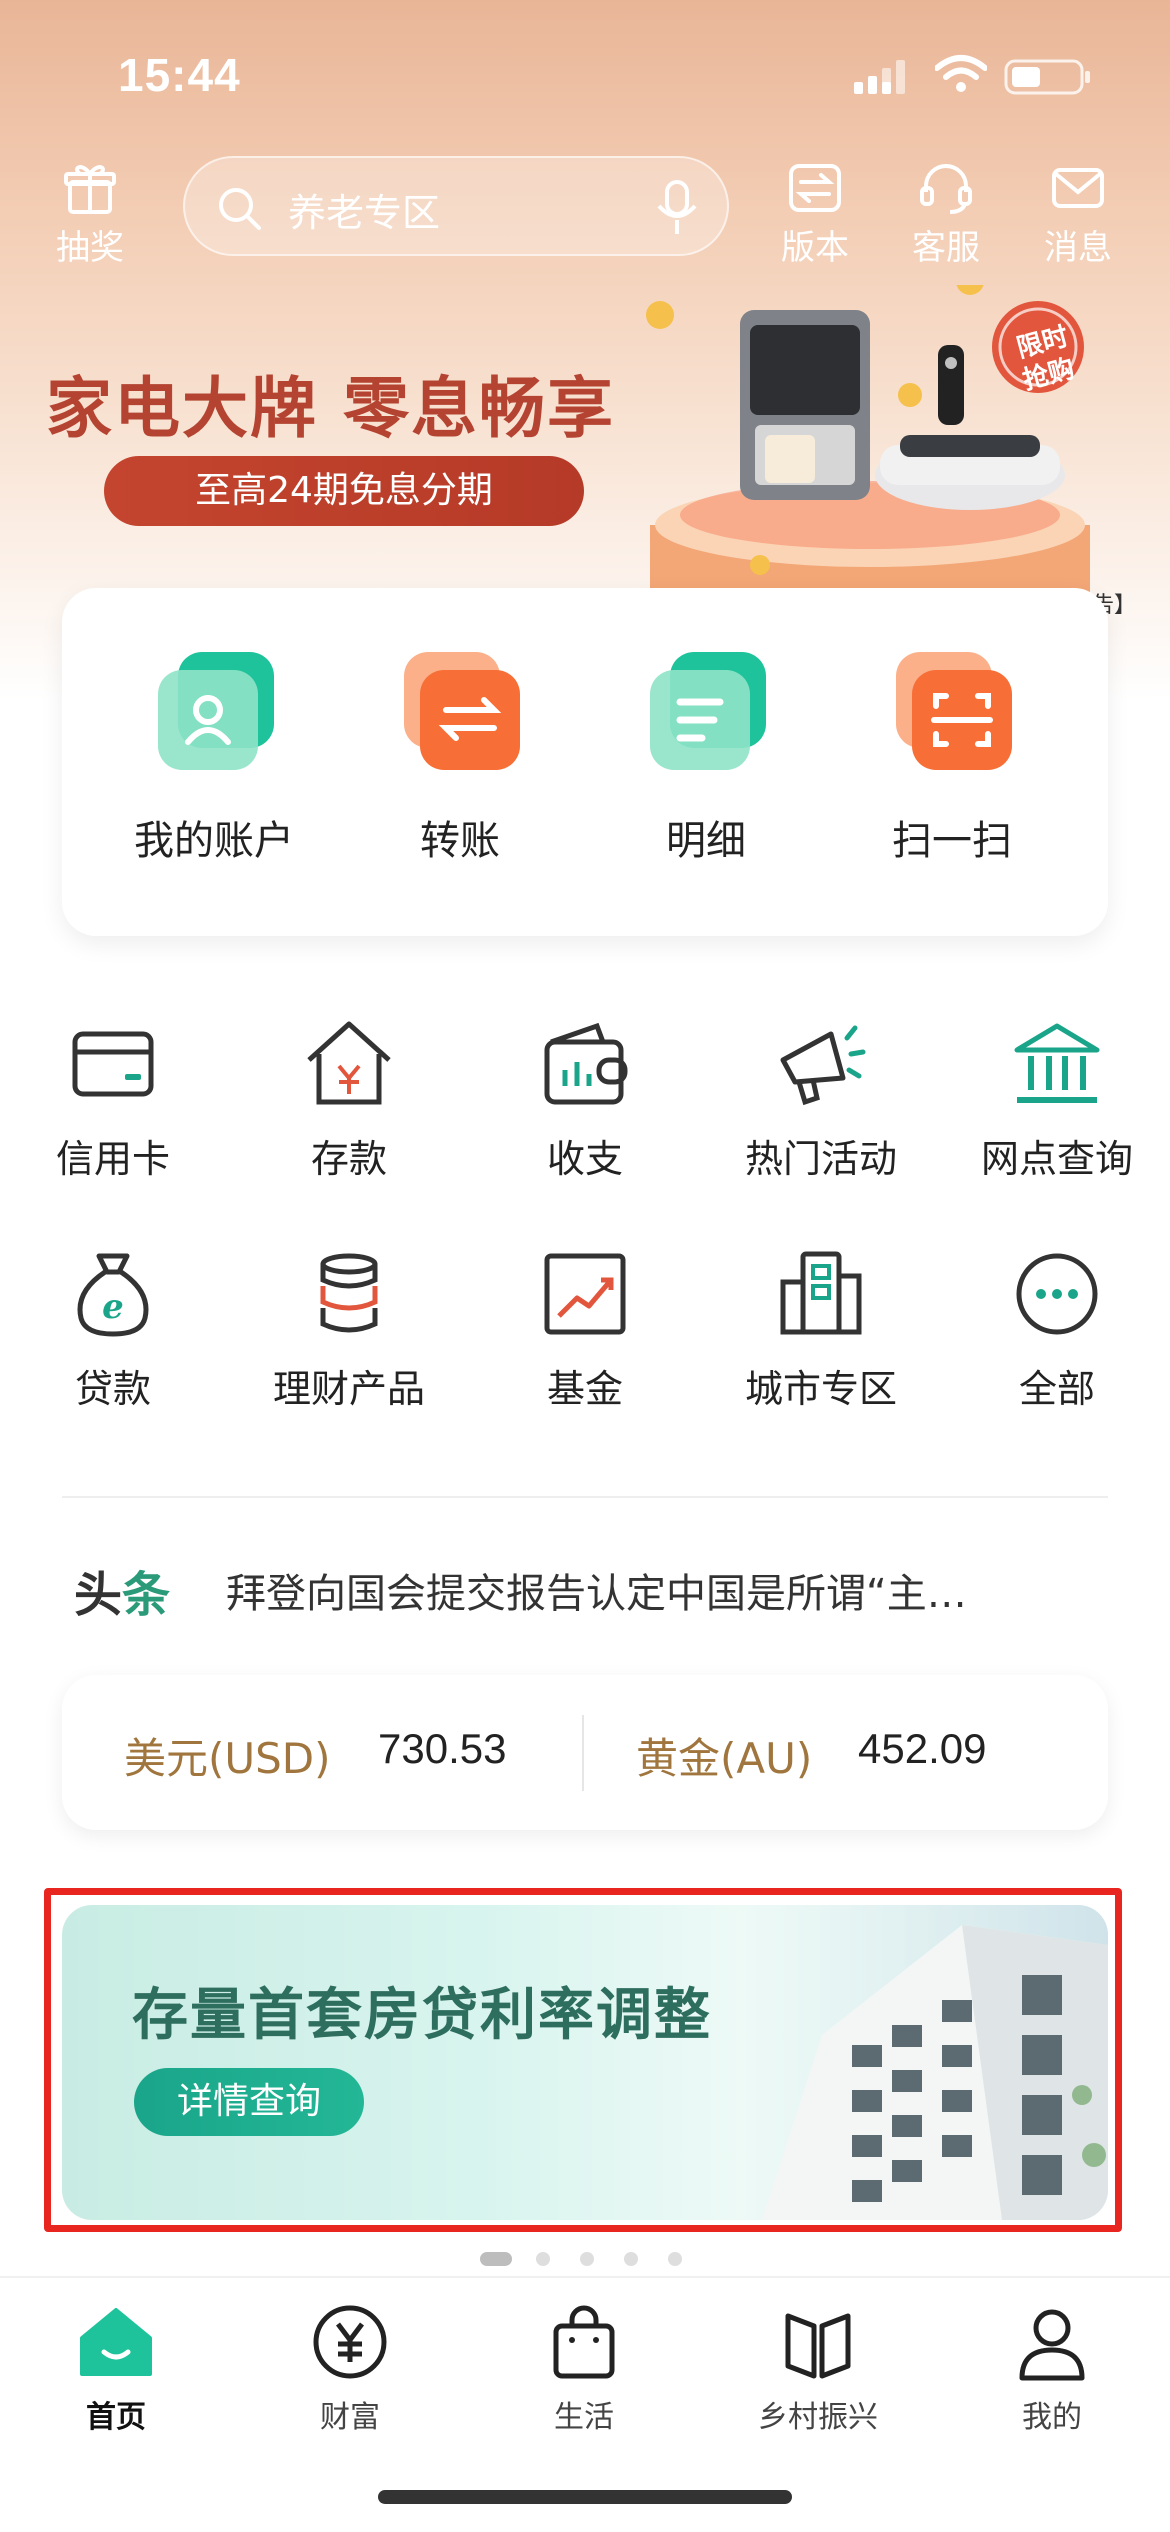  I want to click on service-hot-activities: 热门活动, so click(821, 1099).